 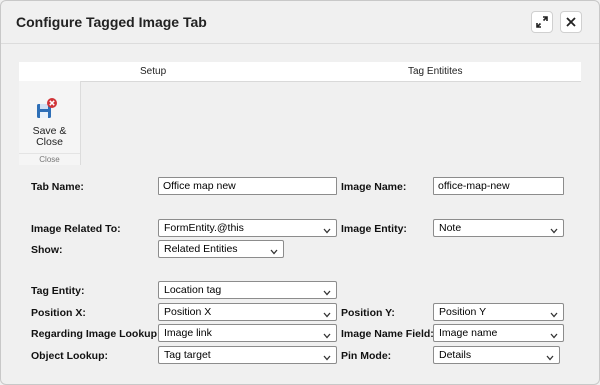 I want to click on tab-name-label: Tab Name:, so click(x=57, y=187).